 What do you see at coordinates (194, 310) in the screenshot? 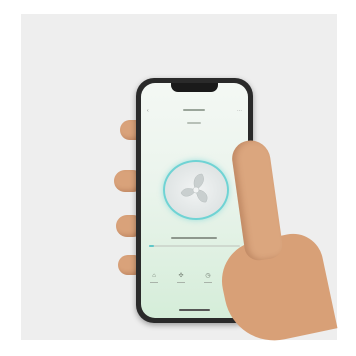
I see `home-indicator` at bounding box center [194, 310].